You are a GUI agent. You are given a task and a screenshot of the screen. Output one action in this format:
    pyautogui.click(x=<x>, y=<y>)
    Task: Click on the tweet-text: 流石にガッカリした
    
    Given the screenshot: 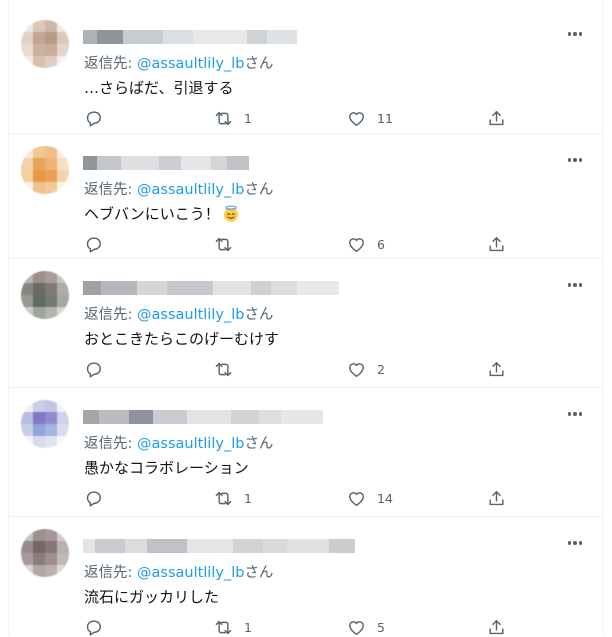 What is the action you would take?
    pyautogui.click(x=151, y=596)
    